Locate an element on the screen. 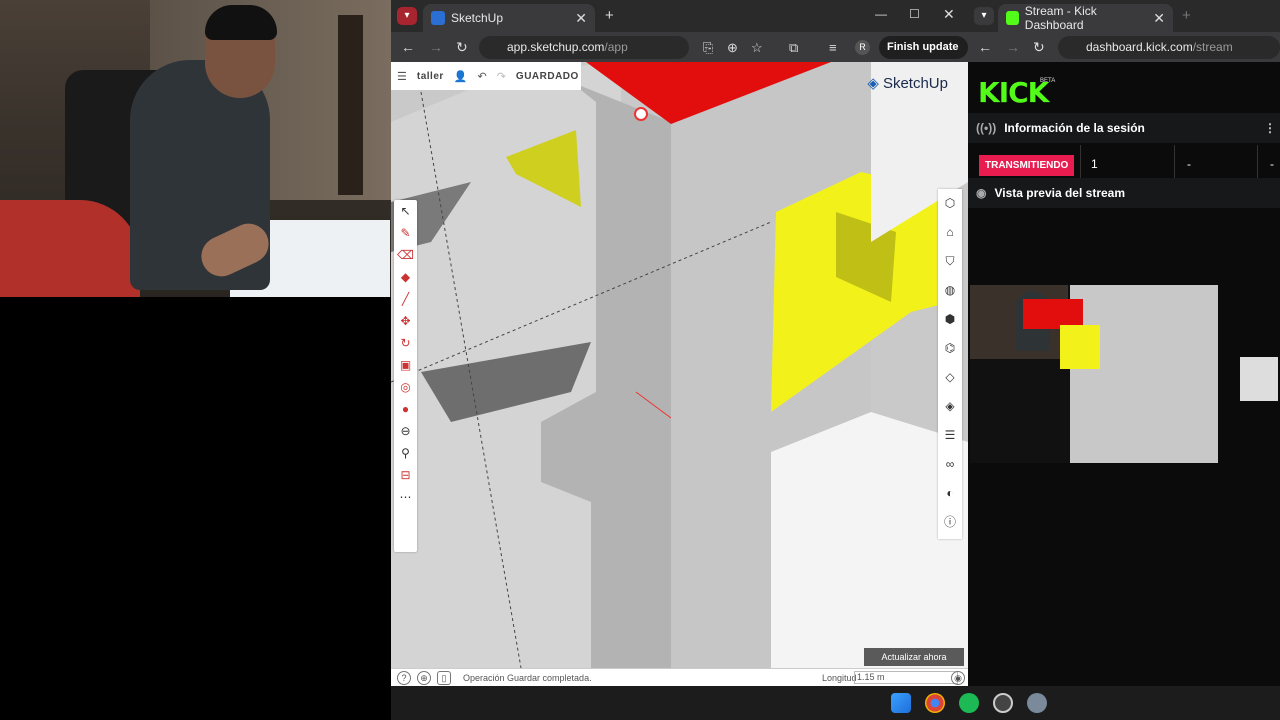 The image size is (1280, 720). kick-forward-icon: → is located at coordinates (1013, 47).